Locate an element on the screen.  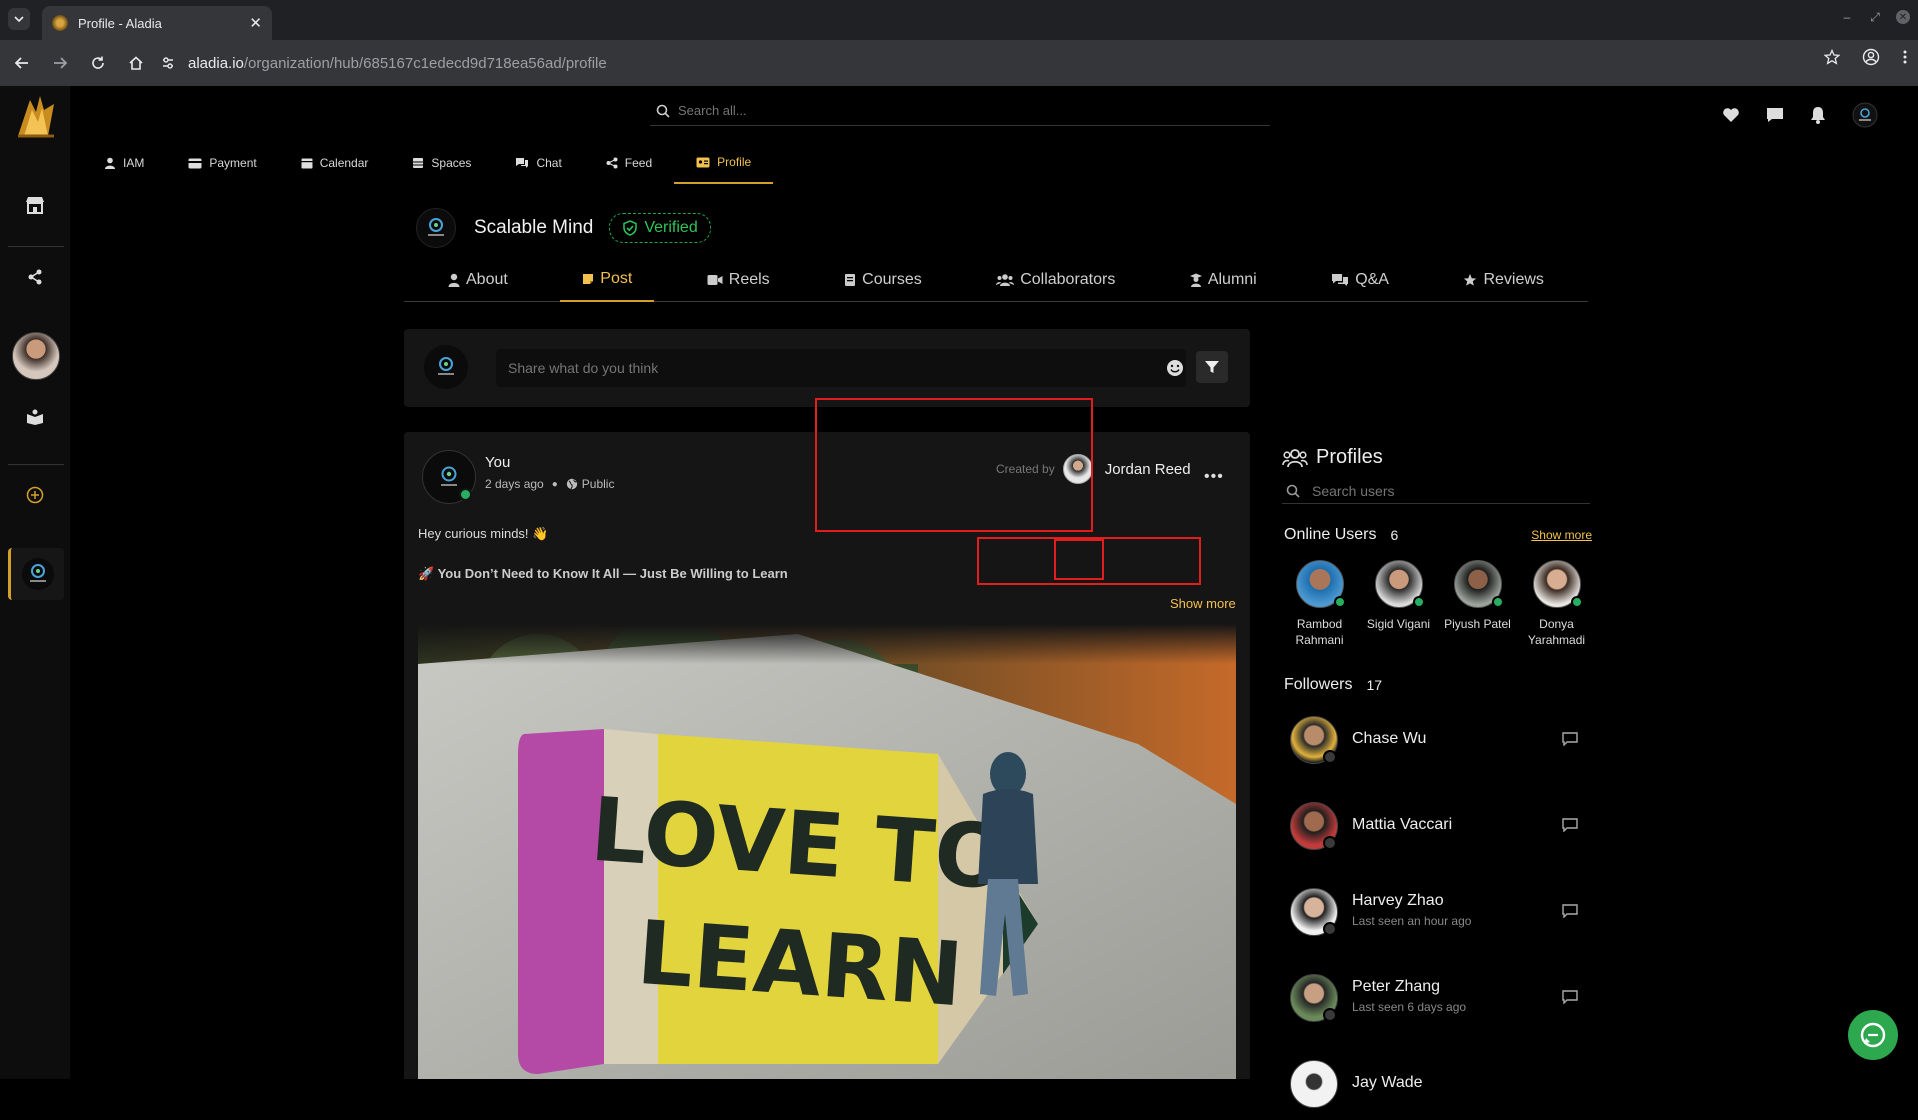
close-window-icon: ✕ is located at coordinates (1903, 17).